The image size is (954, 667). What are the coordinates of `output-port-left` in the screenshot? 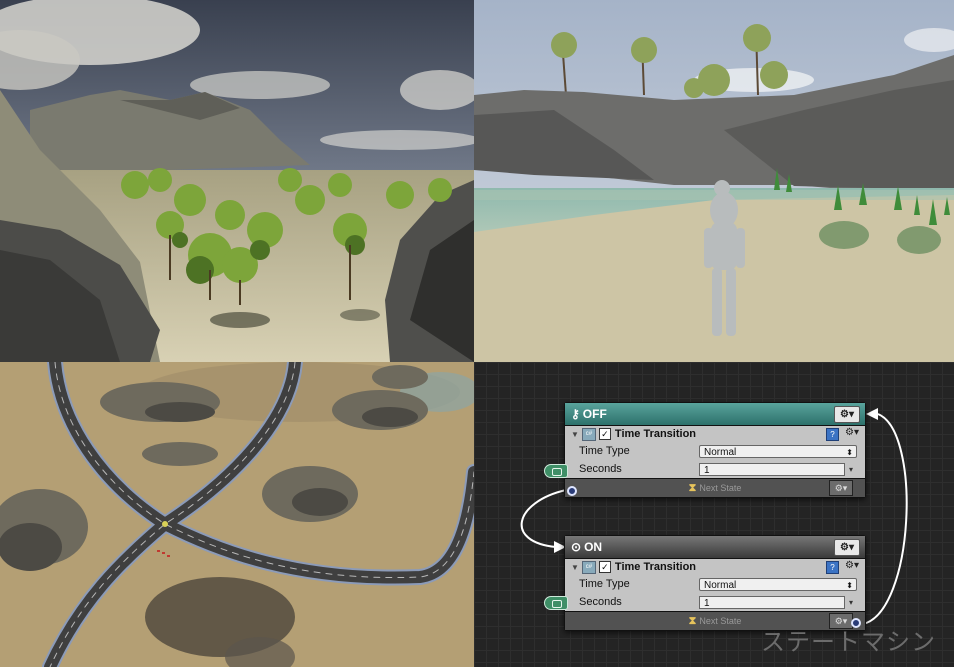 It's located at (572, 491).